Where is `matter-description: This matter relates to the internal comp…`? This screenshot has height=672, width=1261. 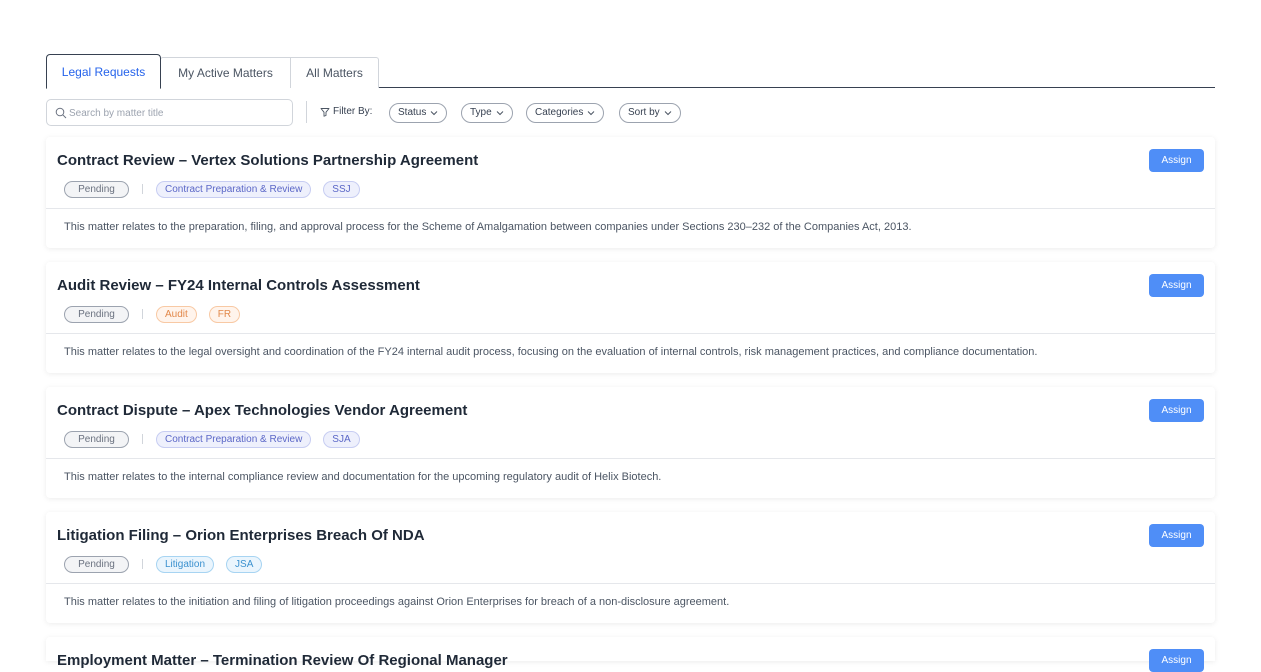
matter-description: This matter relates to the internal comp… is located at coordinates (363, 477).